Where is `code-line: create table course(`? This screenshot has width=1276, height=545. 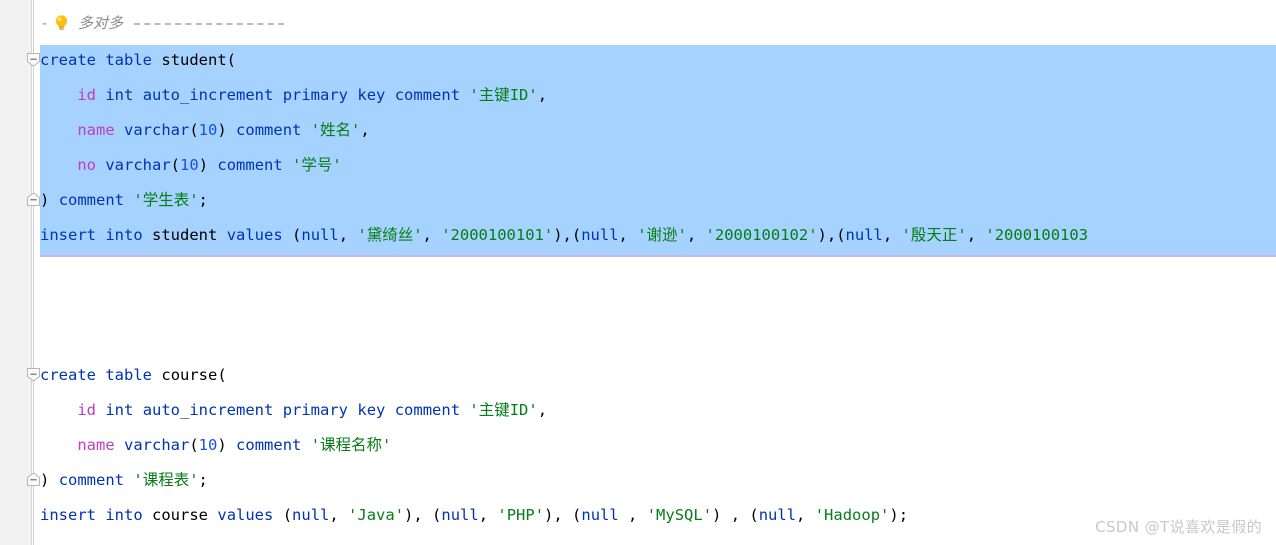 code-line: create table course( is located at coordinates (133, 375).